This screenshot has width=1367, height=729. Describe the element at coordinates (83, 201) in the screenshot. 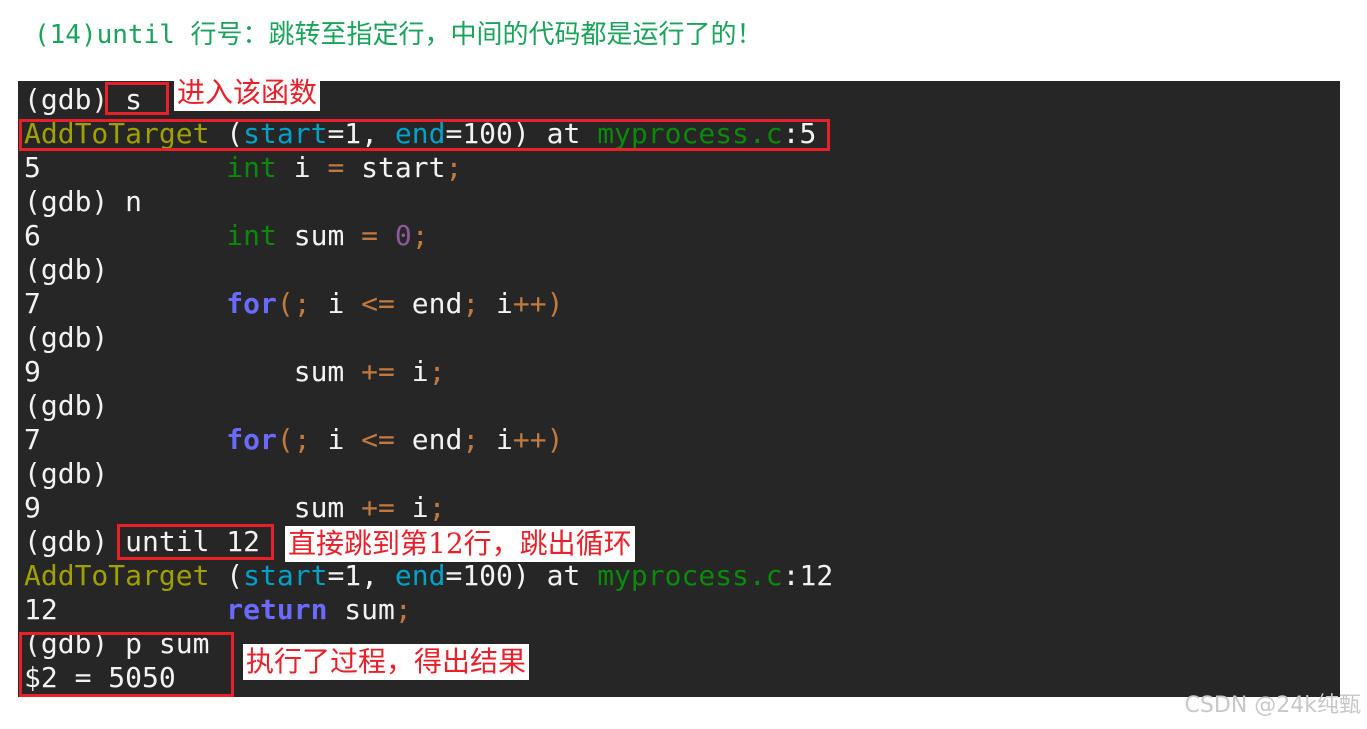

I see `token: (gdb) n` at that location.